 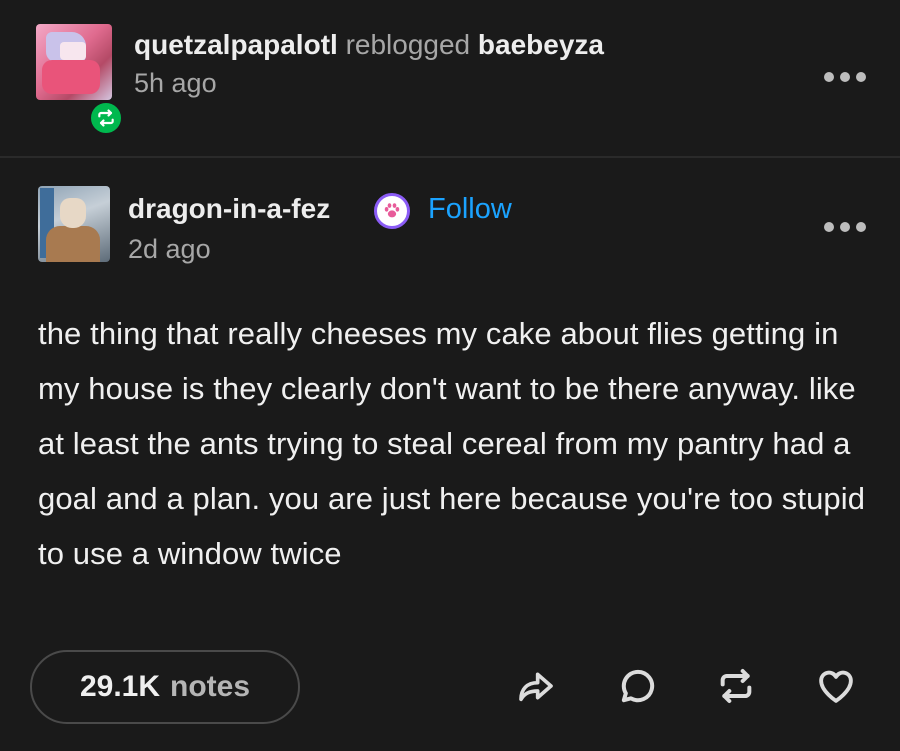 I want to click on author-username: dragon-in-a-fez, so click(x=229, y=209).